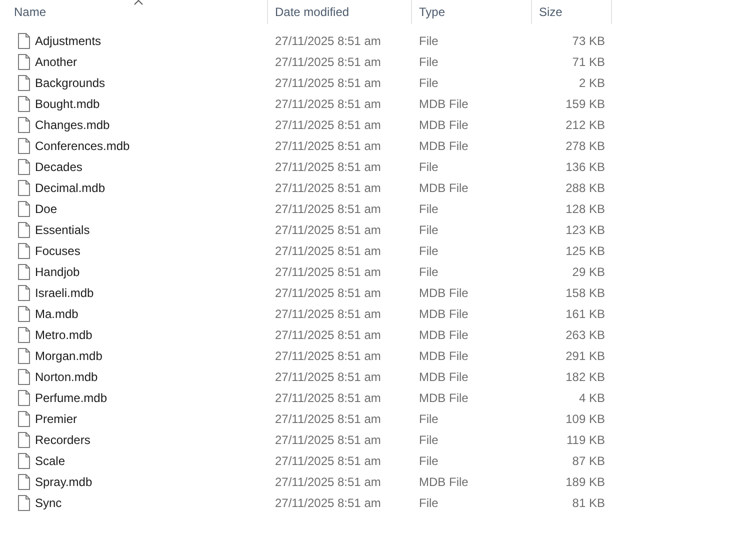 This screenshot has width=732, height=540. I want to click on file-name: Bought.mdb, so click(67, 103).